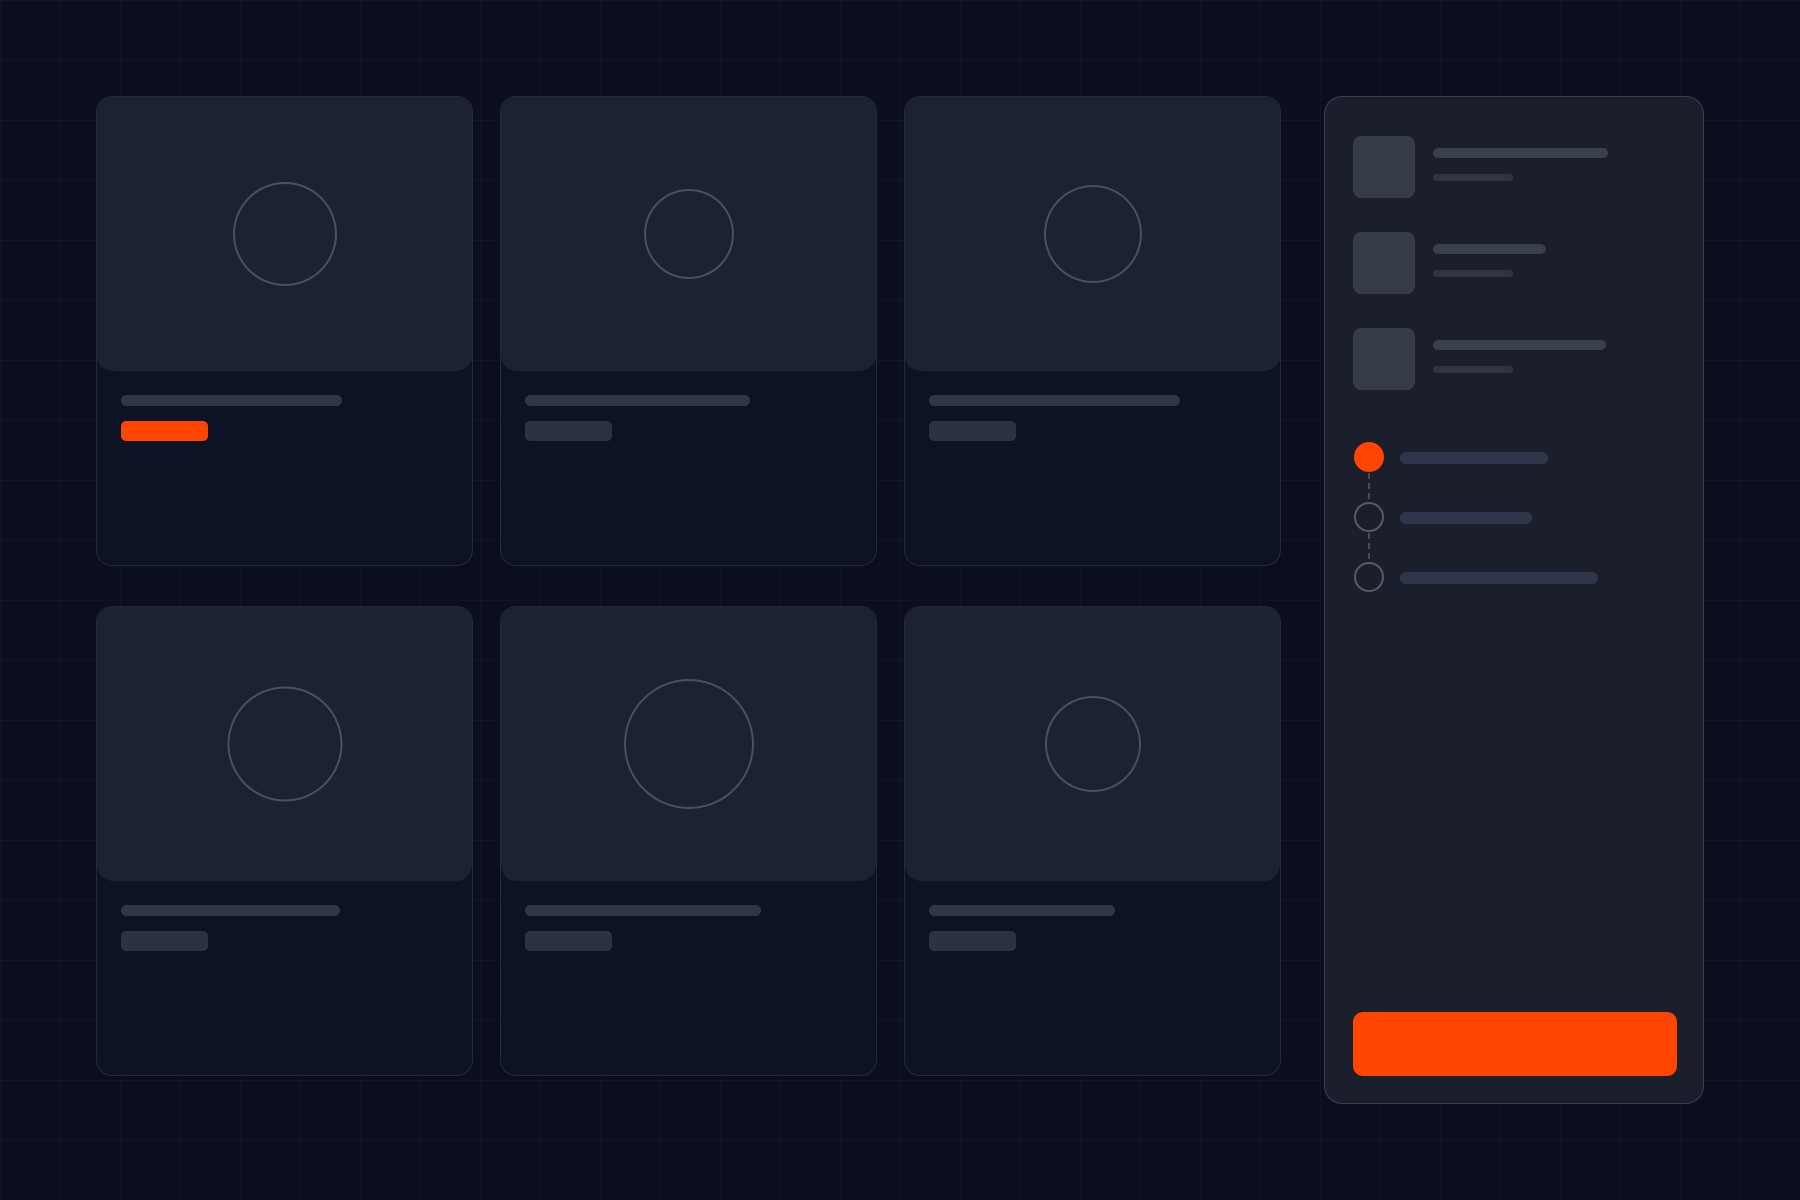 The width and height of the screenshot is (1800, 1200). Describe the element at coordinates (1515, 1044) in the screenshot. I see `primary-action-button` at that location.